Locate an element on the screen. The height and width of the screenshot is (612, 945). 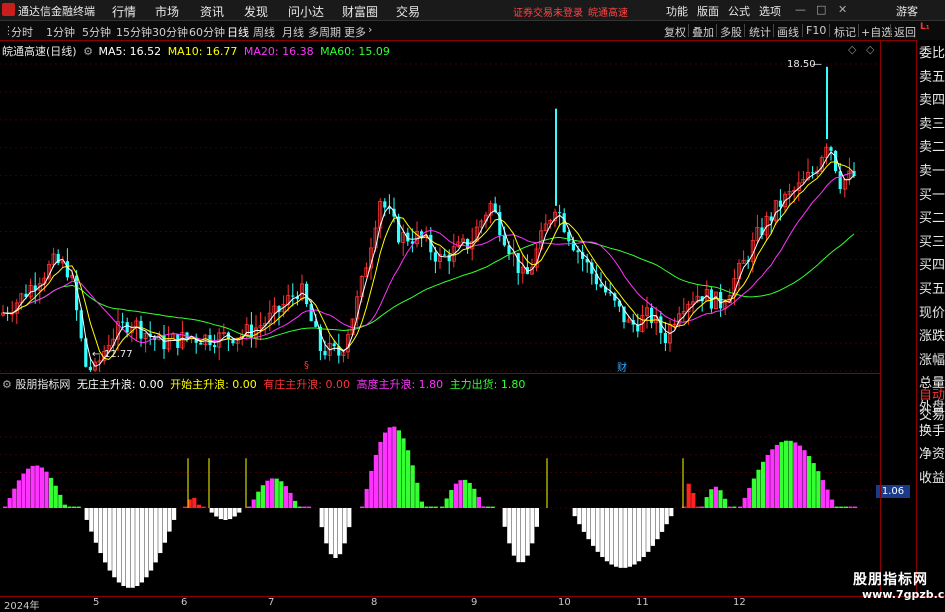
side-item: 涨跌 is located at coordinates (932, 336).